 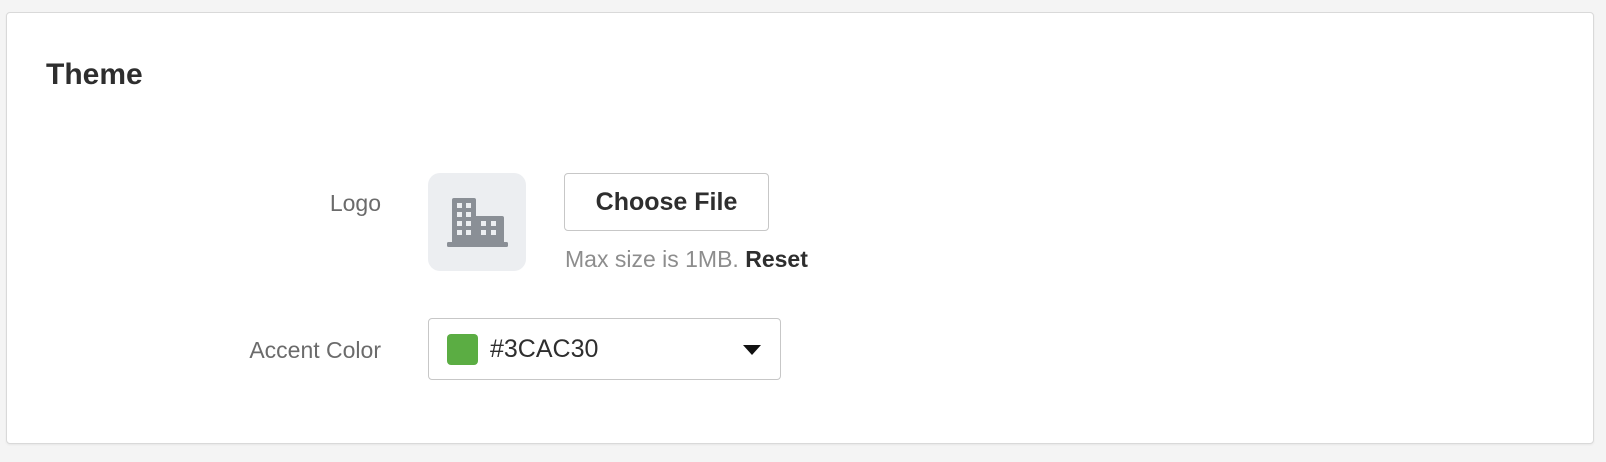 I want to click on accent-color-label: Accent Color, so click(x=315, y=350).